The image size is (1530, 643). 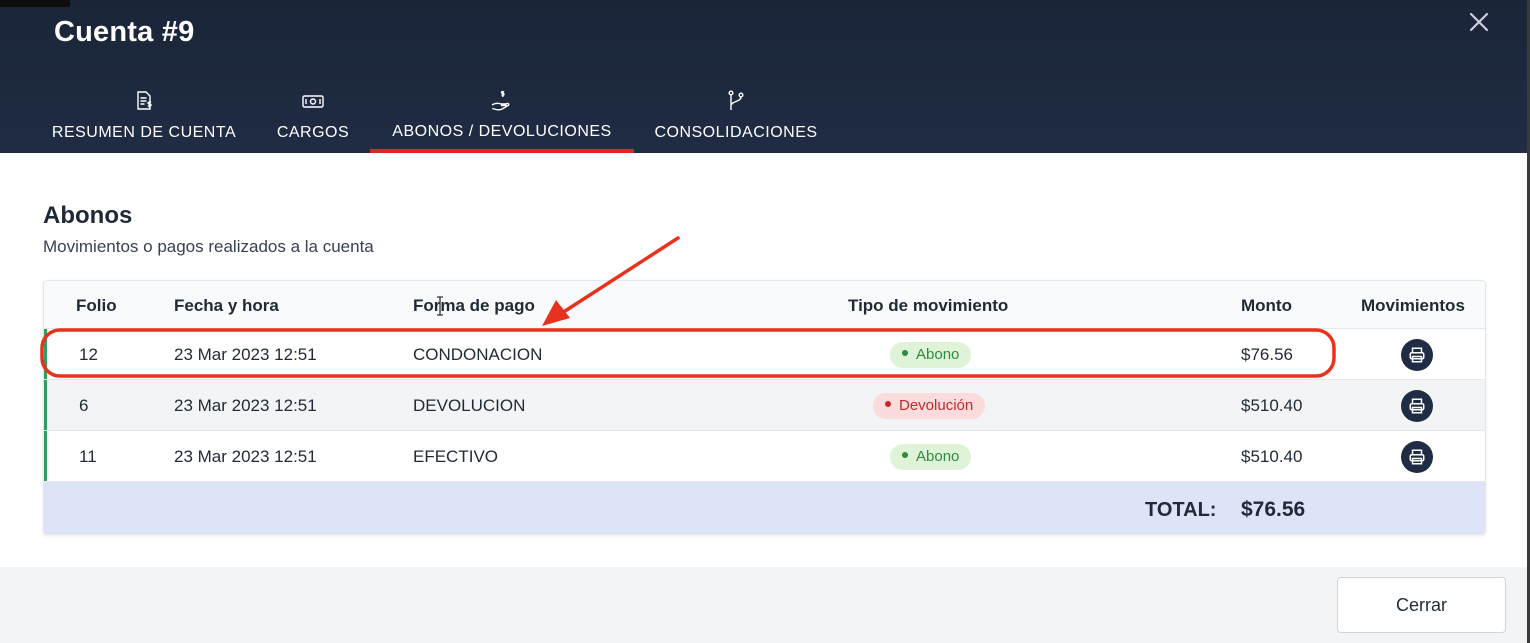 What do you see at coordinates (35, 3) in the screenshot?
I see `window-strip` at bounding box center [35, 3].